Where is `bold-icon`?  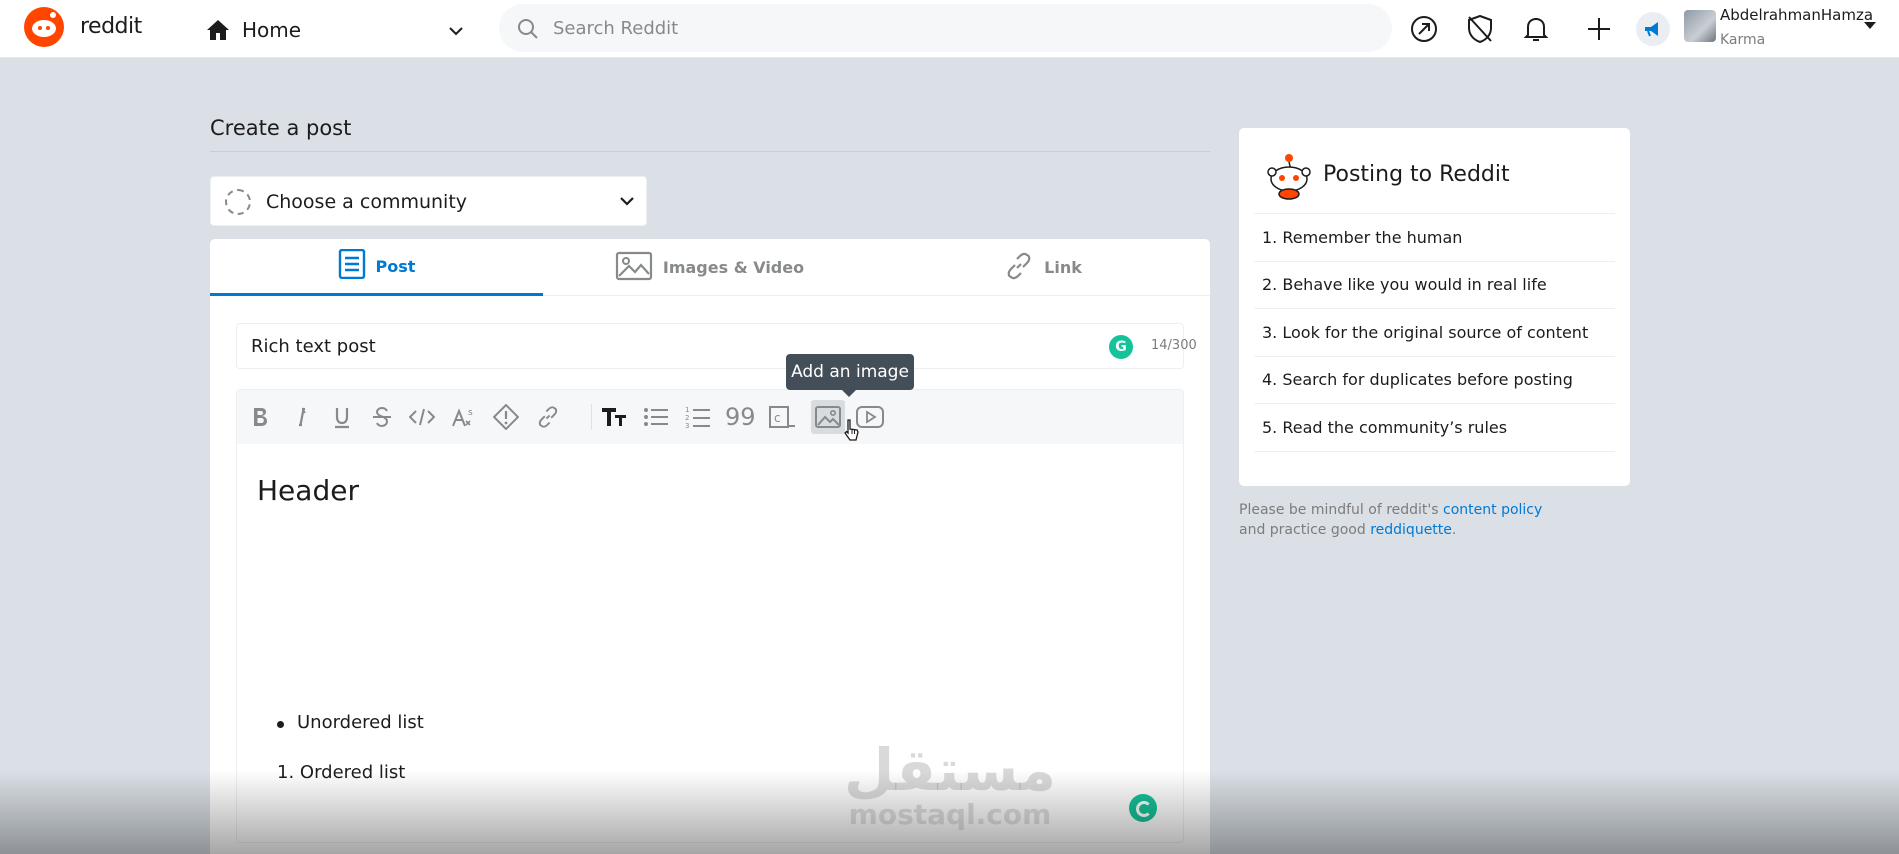 bold-icon is located at coordinates (260, 417).